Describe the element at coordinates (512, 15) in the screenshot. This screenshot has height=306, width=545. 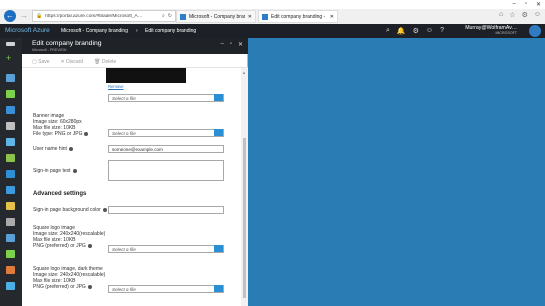
I see `favorites-star-icon: ☆` at that location.